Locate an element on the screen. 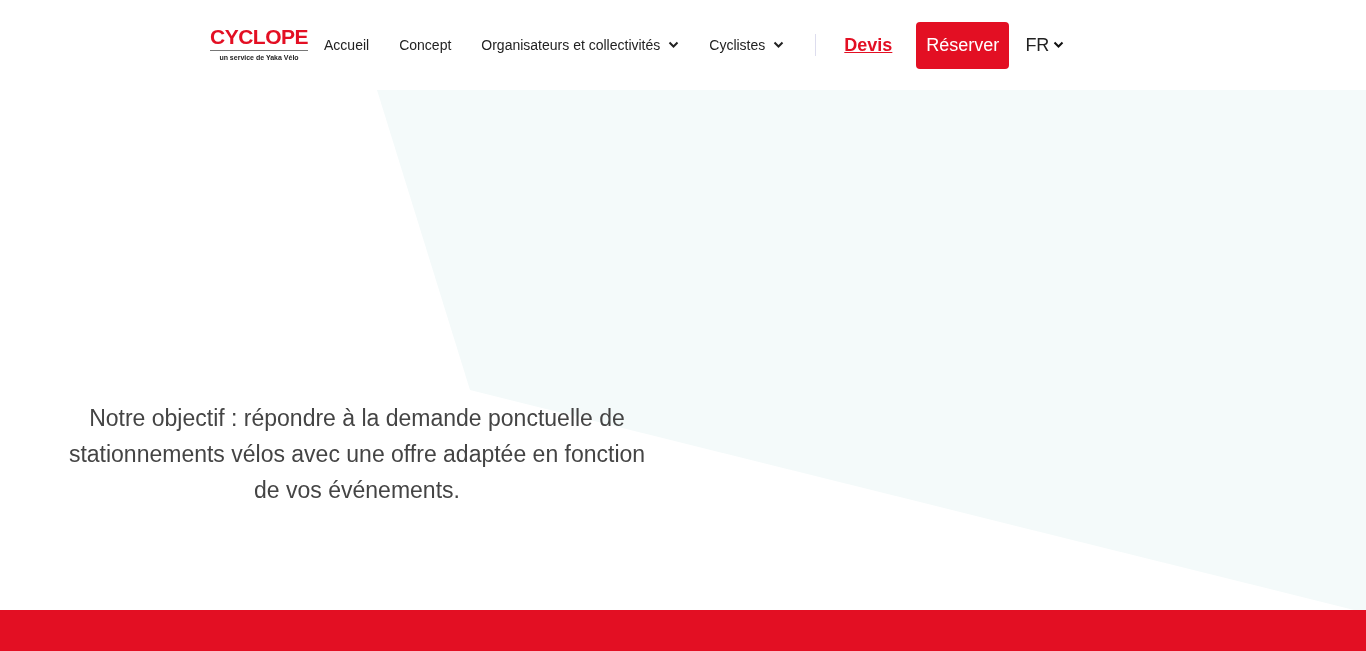  quote-link: Devis is located at coordinates (868, 45).